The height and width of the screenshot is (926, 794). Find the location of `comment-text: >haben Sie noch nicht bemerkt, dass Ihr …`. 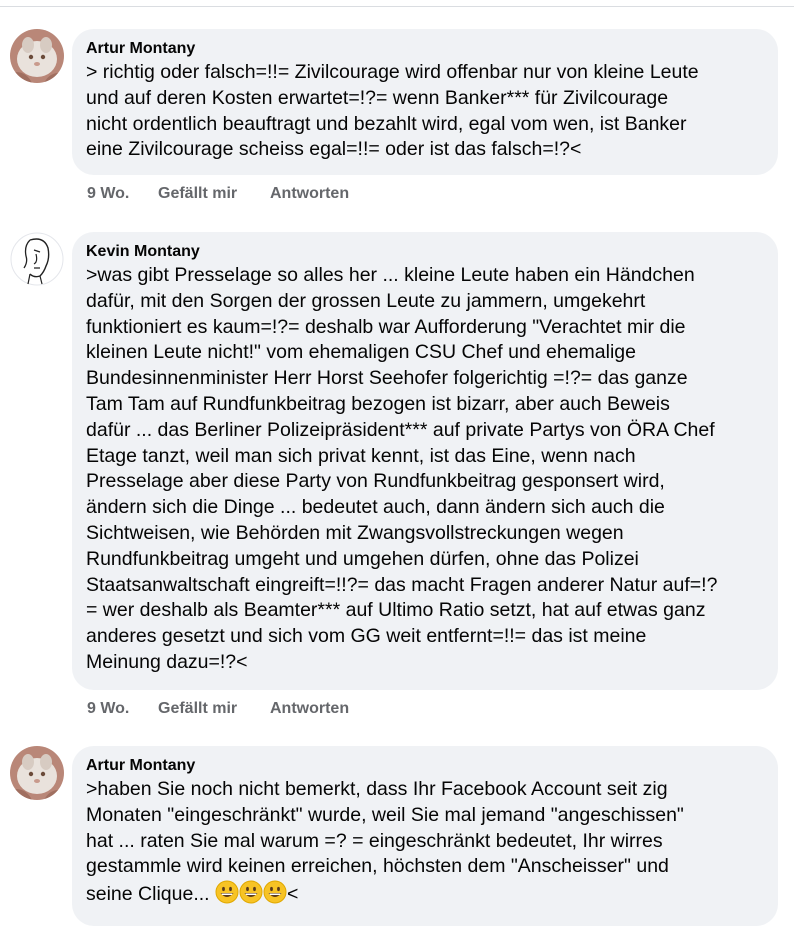

comment-text: >haben Sie noch nicht bemerkt, dass Ihr … is located at coordinates (425, 842).